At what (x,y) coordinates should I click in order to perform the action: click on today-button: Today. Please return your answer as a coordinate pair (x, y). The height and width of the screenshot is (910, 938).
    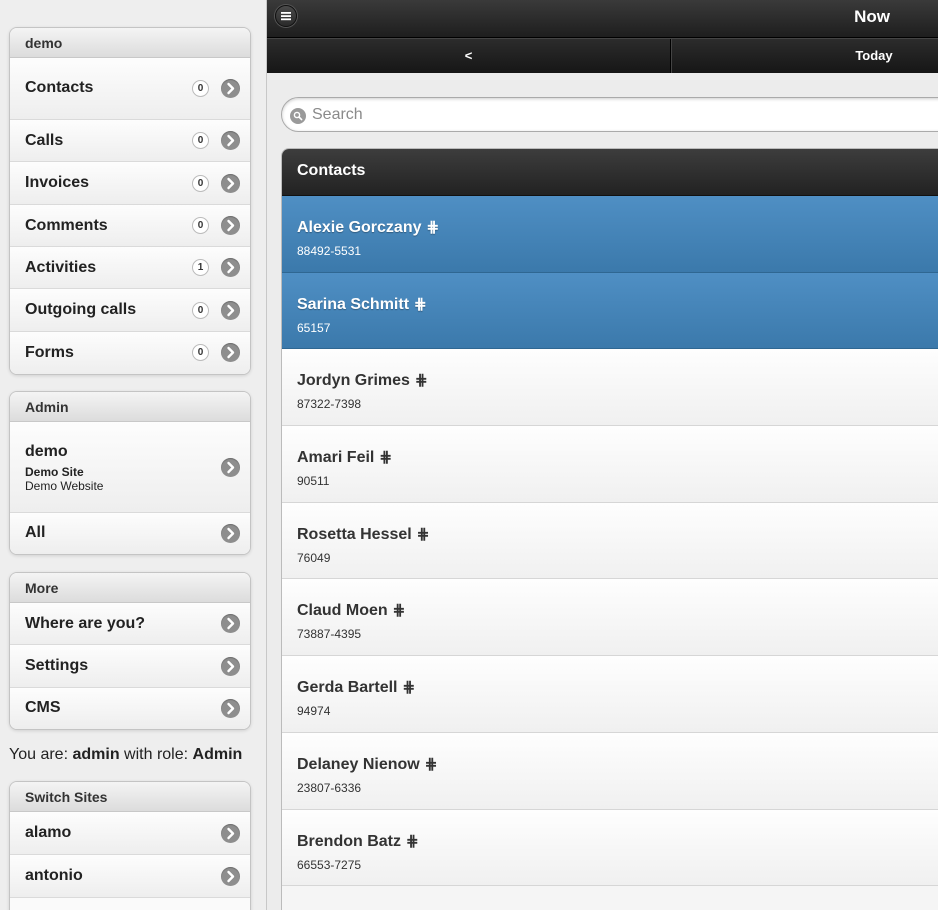
    Looking at the image, I should click on (805, 56).